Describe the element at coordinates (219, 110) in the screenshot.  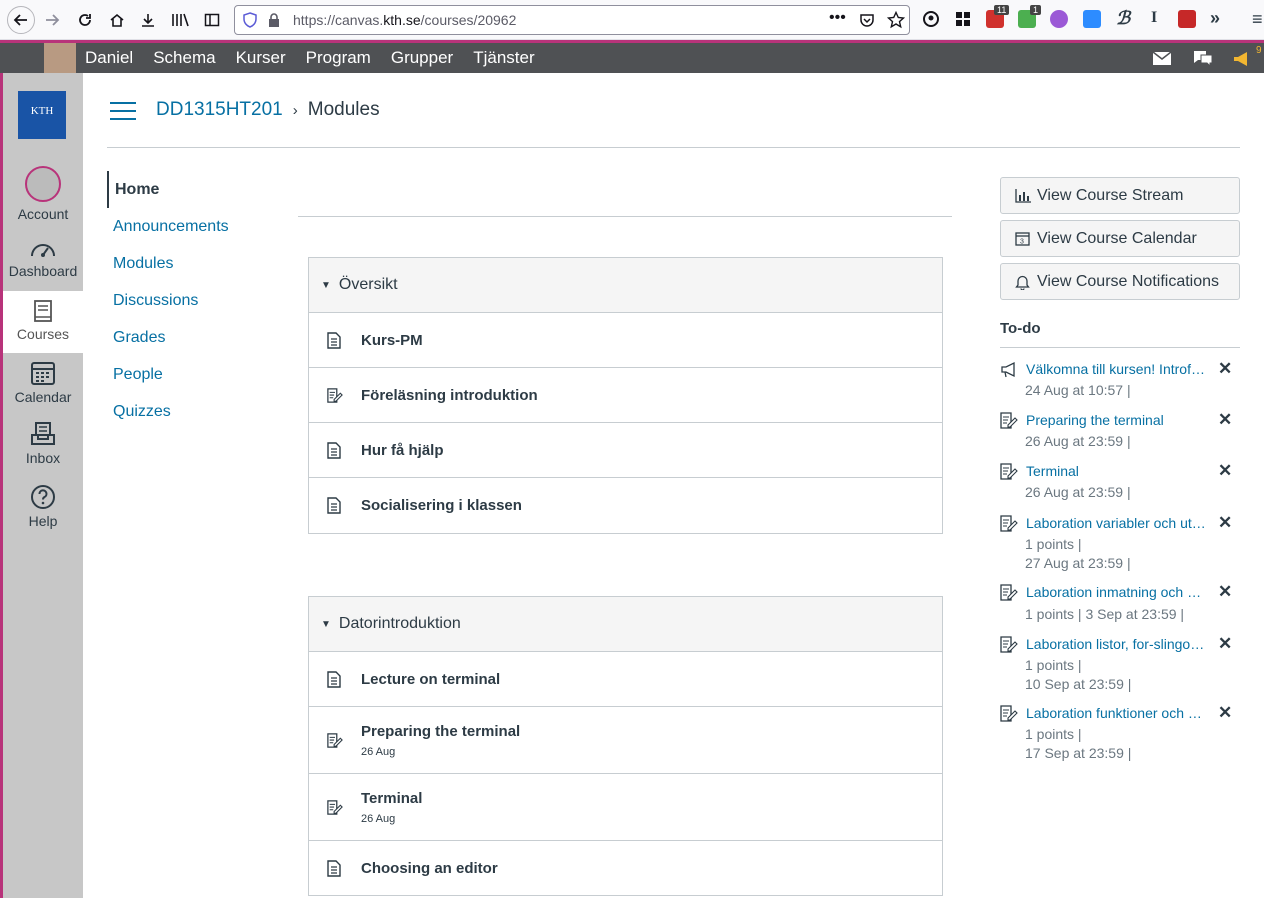
I see `breadcrumb-course-link: DD1315HT201` at that location.